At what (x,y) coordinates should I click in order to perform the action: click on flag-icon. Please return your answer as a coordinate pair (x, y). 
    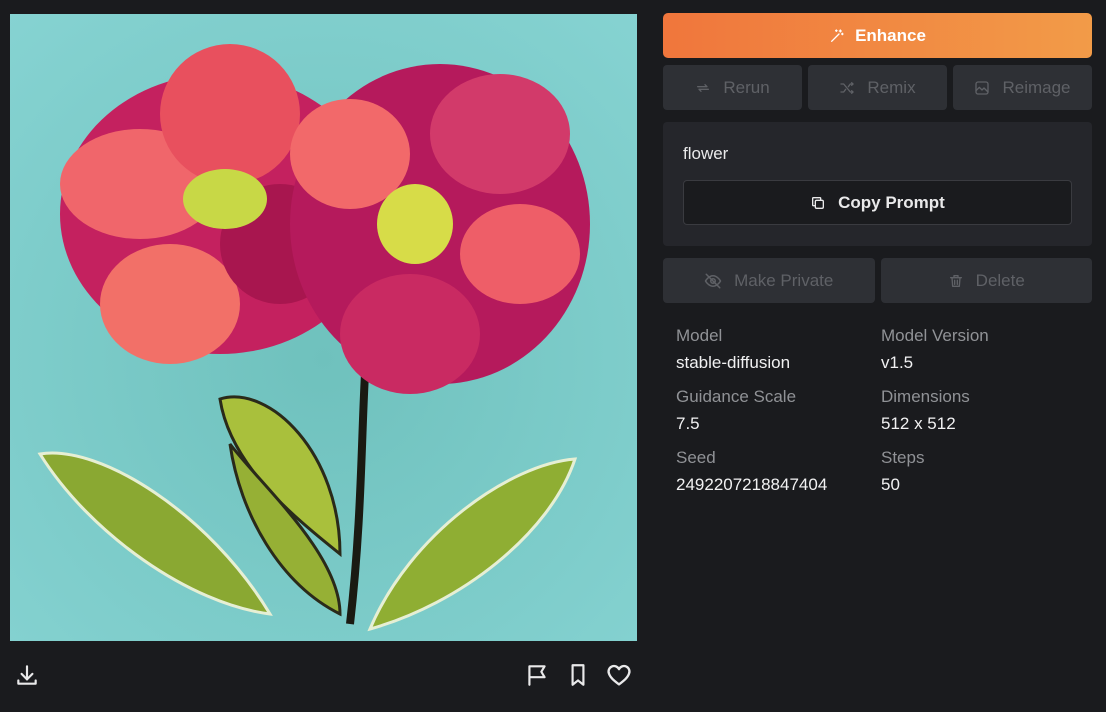
    Looking at the image, I should click on (537, 675).